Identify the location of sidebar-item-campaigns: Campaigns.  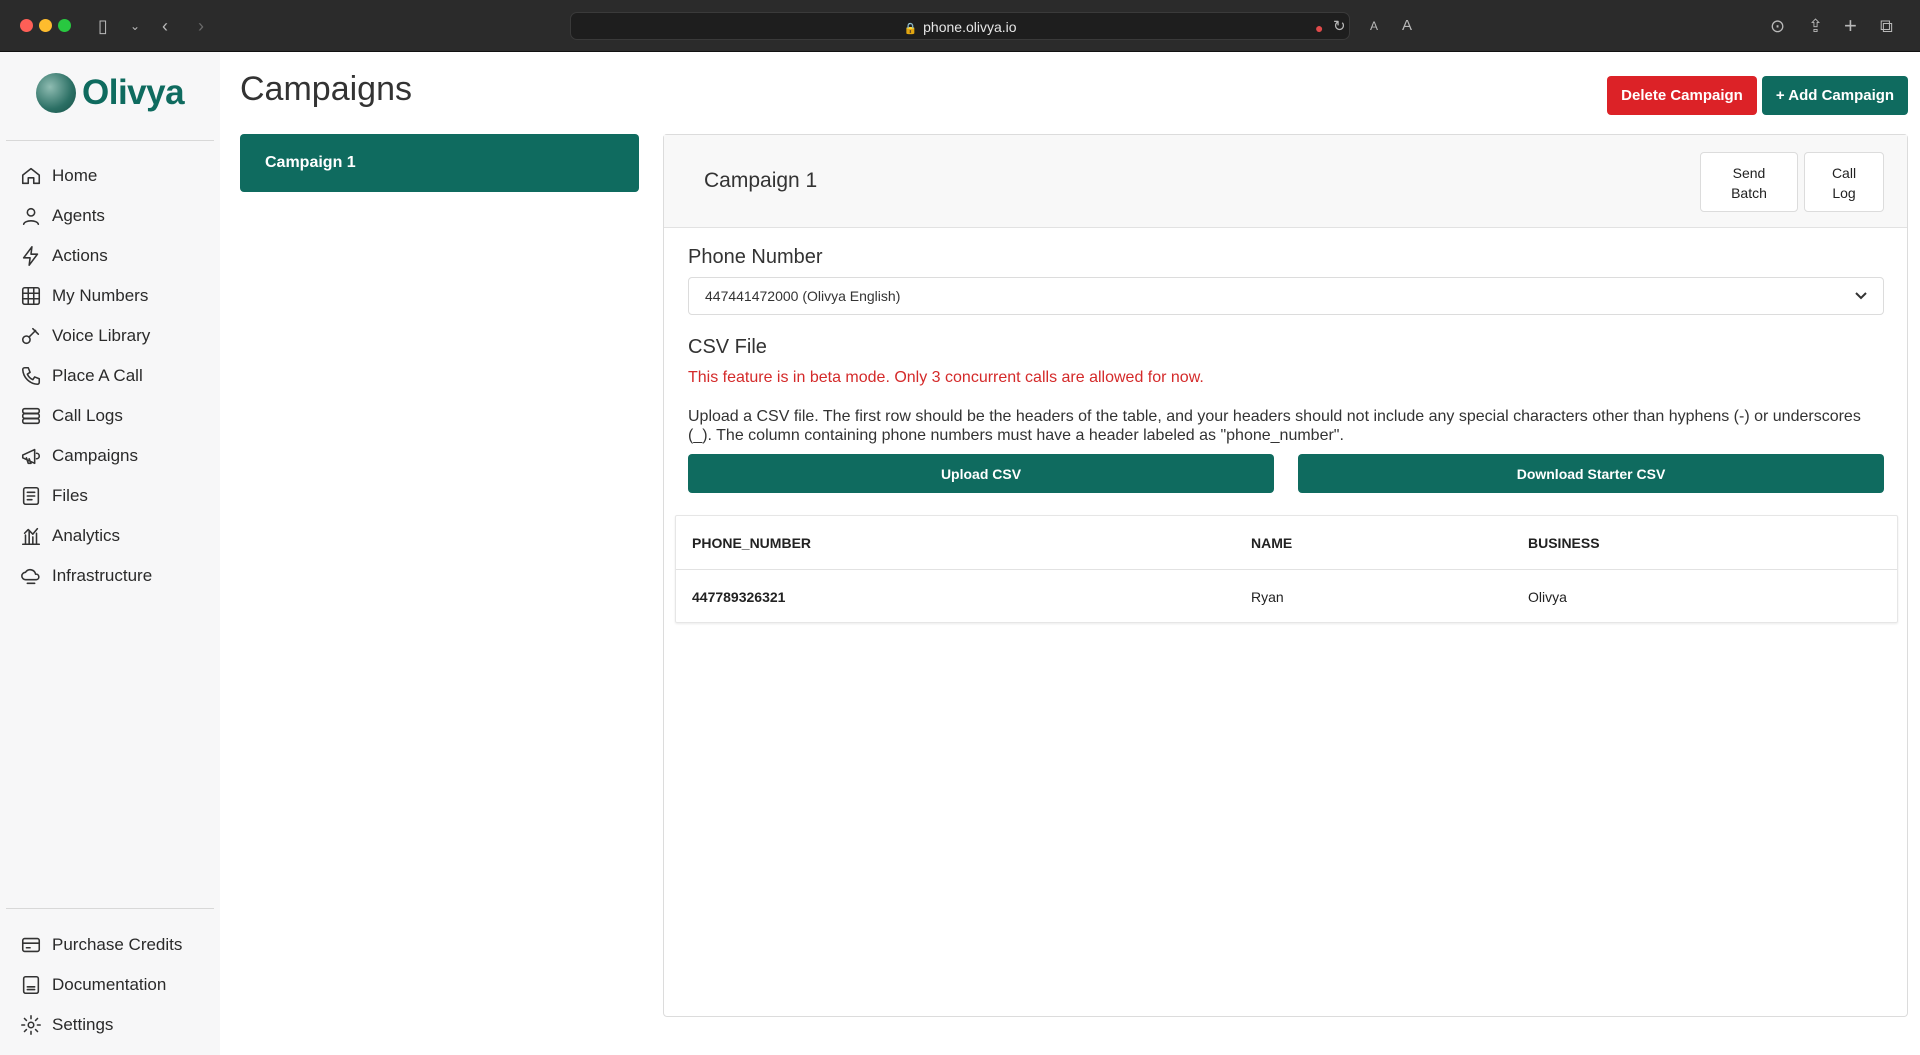
(79, 456).